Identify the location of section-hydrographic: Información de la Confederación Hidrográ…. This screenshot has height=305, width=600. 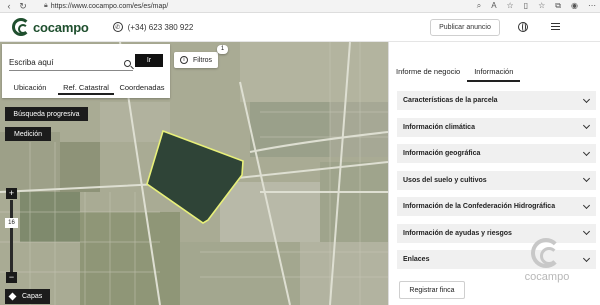
(496, 206).